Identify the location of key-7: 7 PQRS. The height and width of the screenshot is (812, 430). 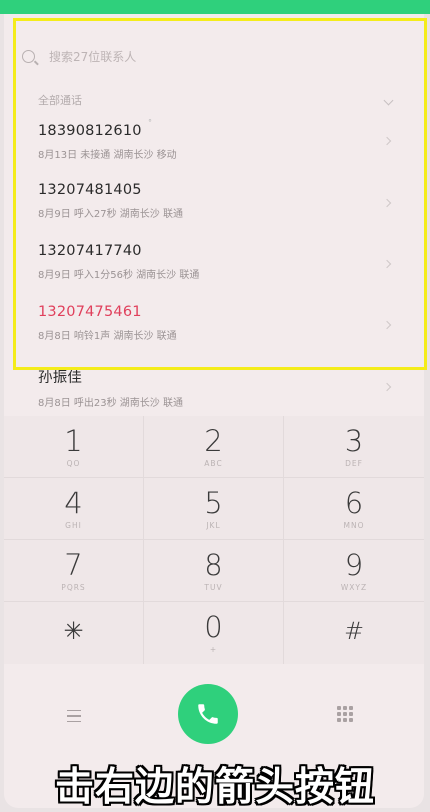
(74, 571).